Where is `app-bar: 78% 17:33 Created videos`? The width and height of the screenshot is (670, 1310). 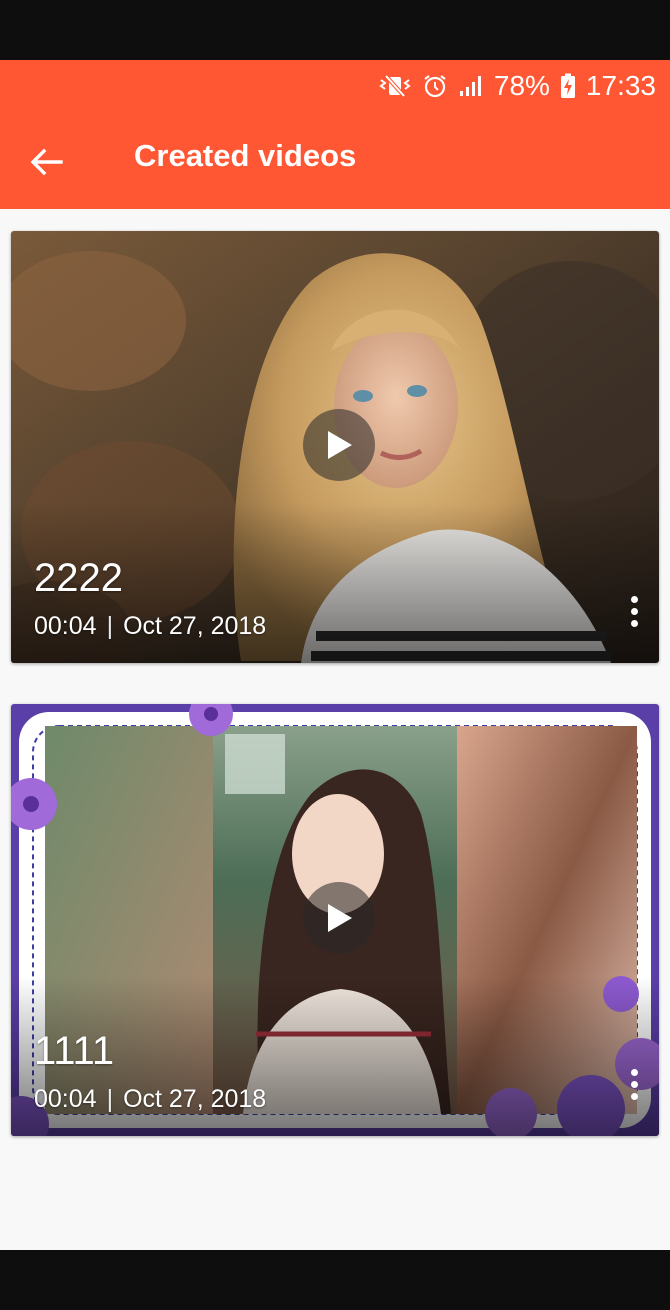 app-bar: 78% 17:33 Created videos is located at coordinates (335, 134).